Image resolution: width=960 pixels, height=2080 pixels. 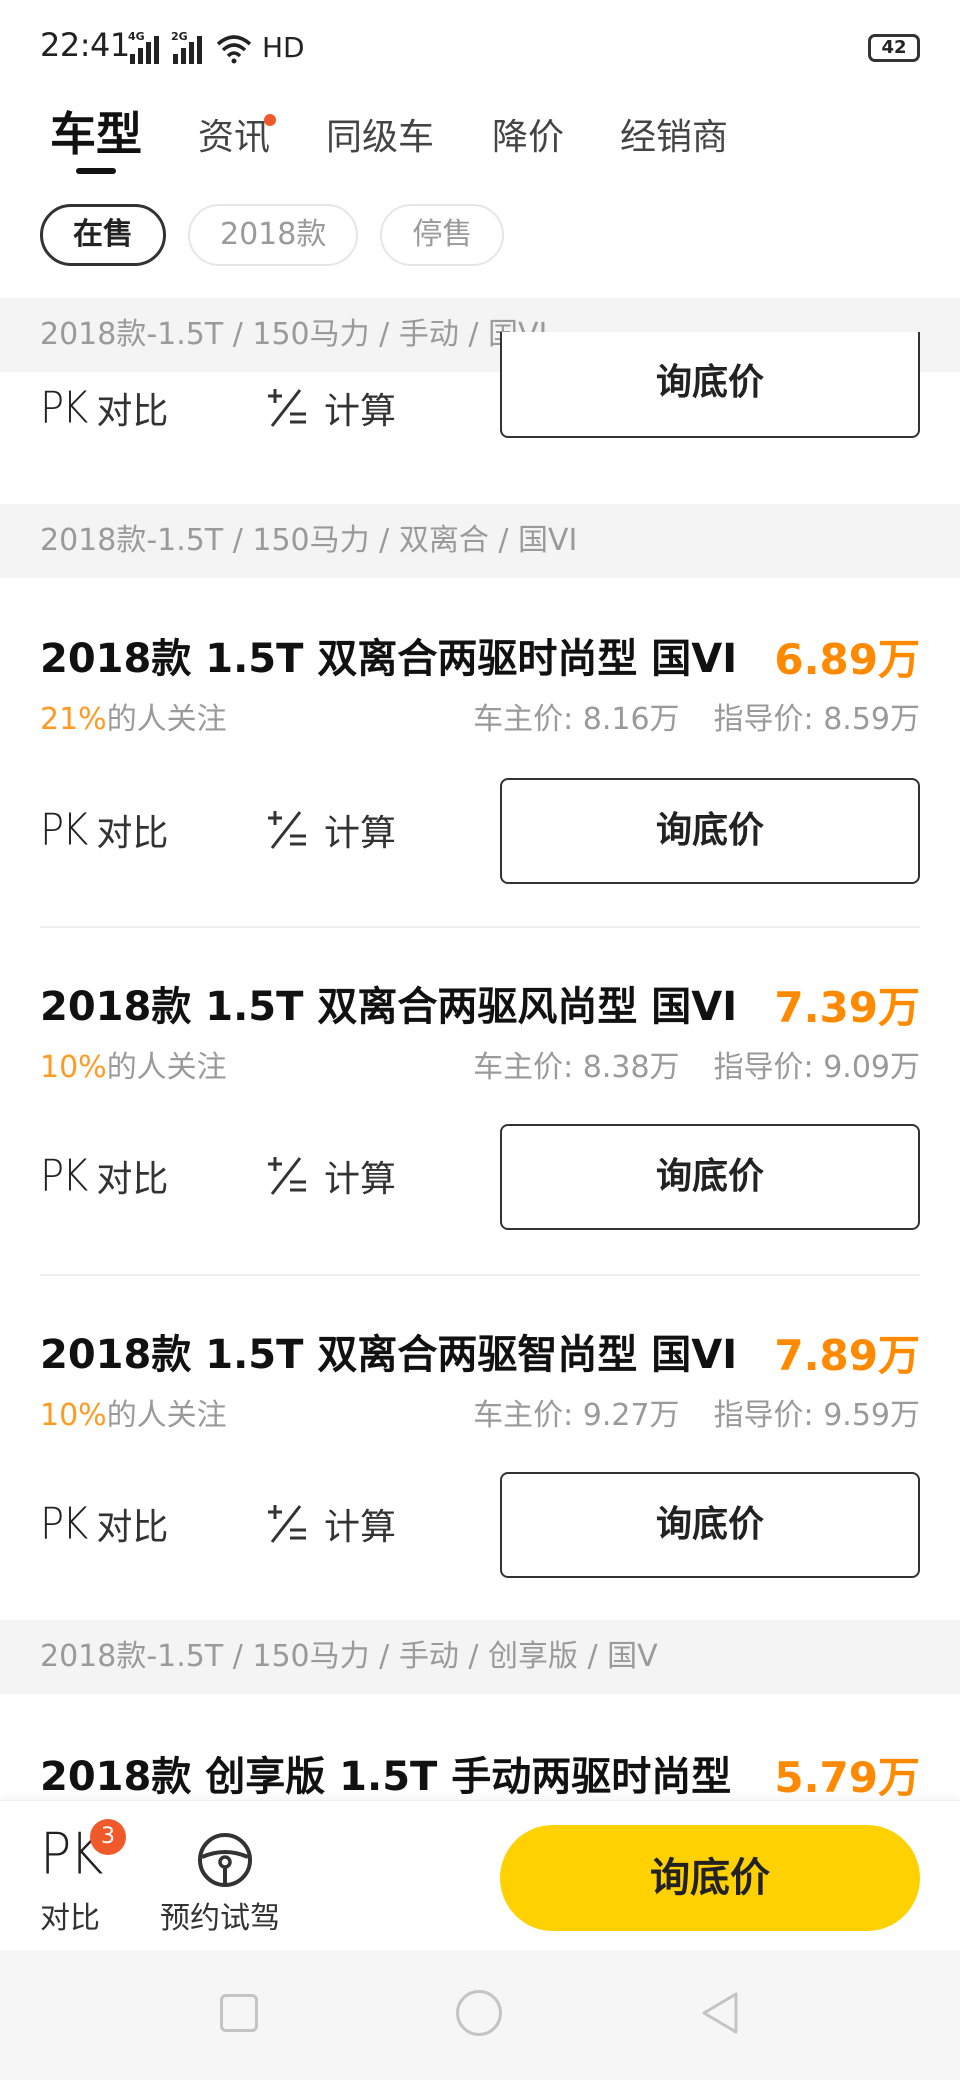 What do you see at coordinates (96, 131) in the screenshot?
I see `tab-models: 车型` at bounding box center [96, 131].